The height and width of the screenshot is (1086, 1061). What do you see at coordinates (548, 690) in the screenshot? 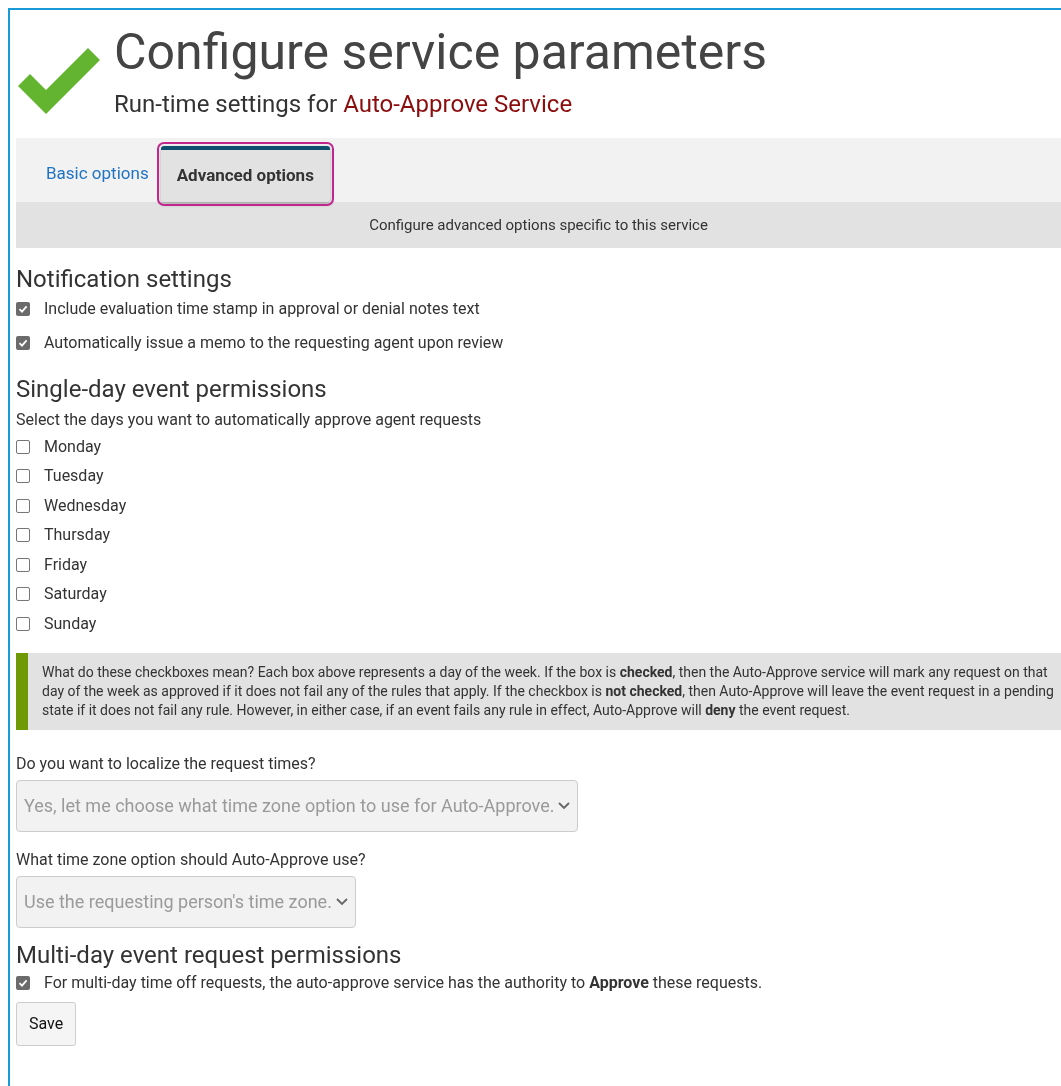
I see `note-text: What do these checkboxes mean? Each box above represents a day of the week. If the box is checked, then the Auto-Approve service will mark any request on that day of the week as approved if it does not fail any of the rules that apply. If the checkbox is not checked, then Auto-Approve will leave the event request in a pending state if it does not fail any rule. However, in either case, if an event fails any rule in effect, Auto-Approve will deny the event request.` at bounding box center [548, 690].